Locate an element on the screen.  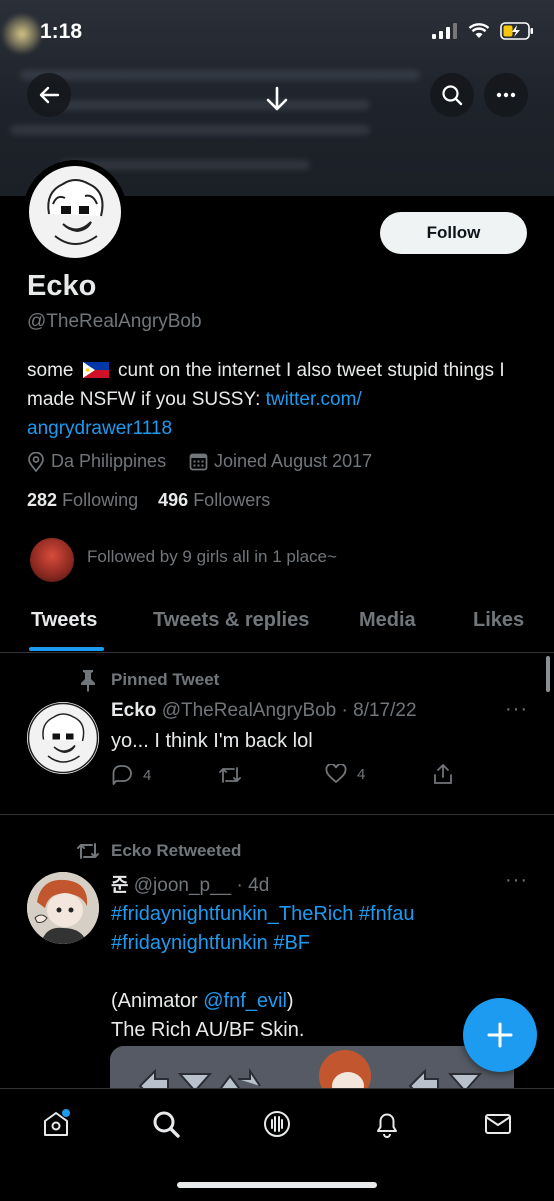
scroll-down-indicator is located at coordinates (277, 101).